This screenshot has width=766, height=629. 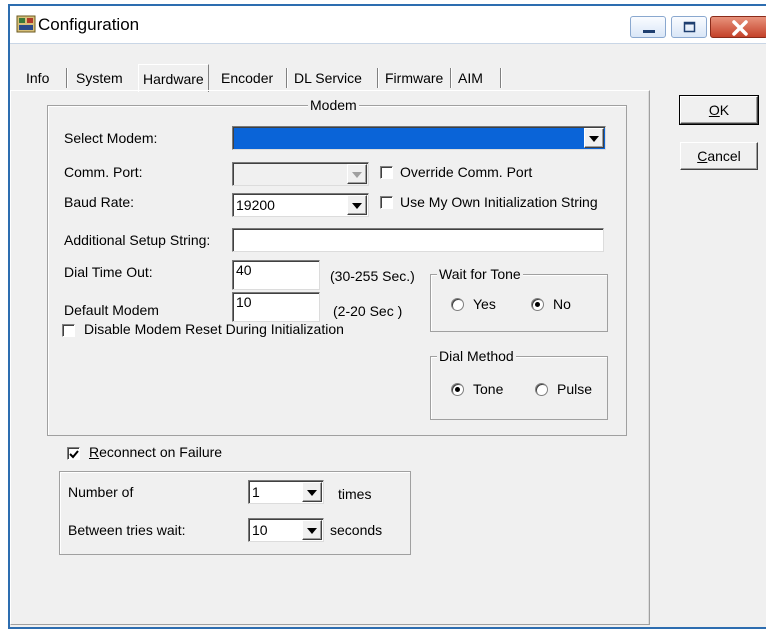 What do you see at coordinates (333, 105) in the screenshot?
I see `modem-group-title: Modem` at bounding box center [333, 105].